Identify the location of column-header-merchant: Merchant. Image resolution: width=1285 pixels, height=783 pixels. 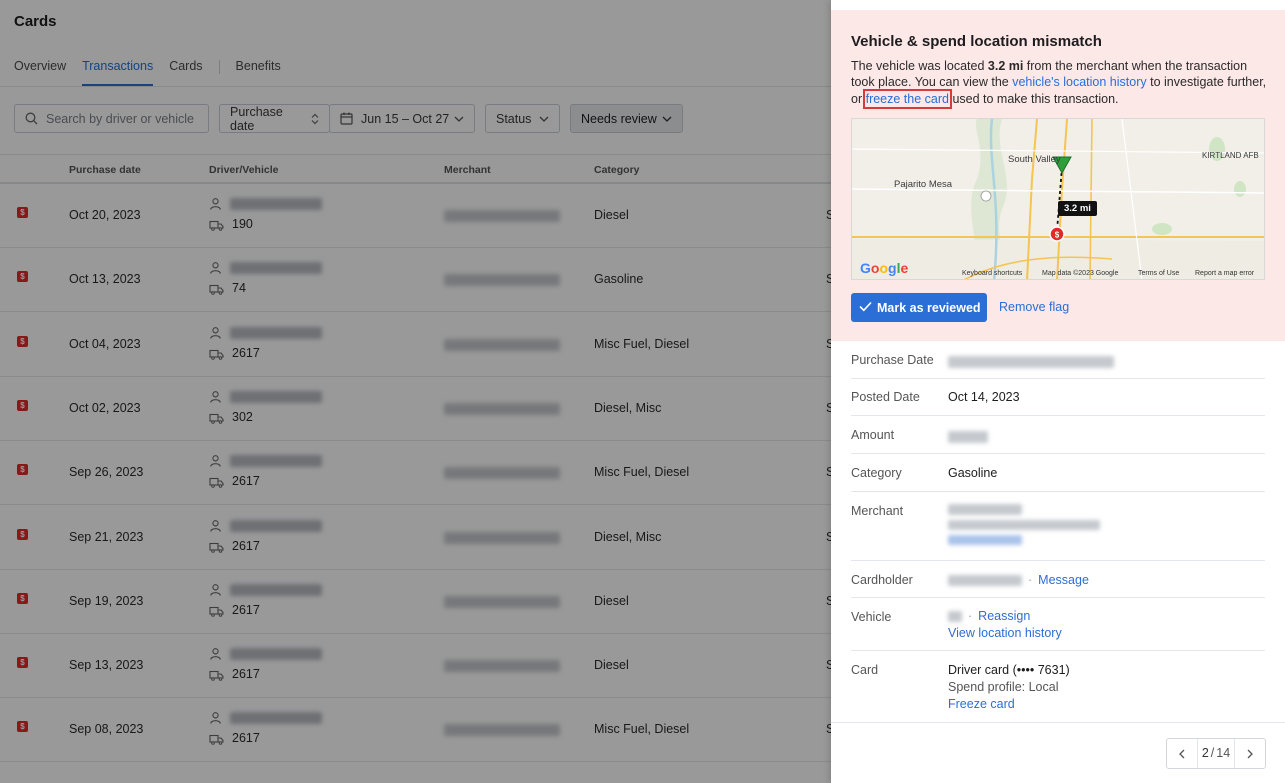
(467, 170).